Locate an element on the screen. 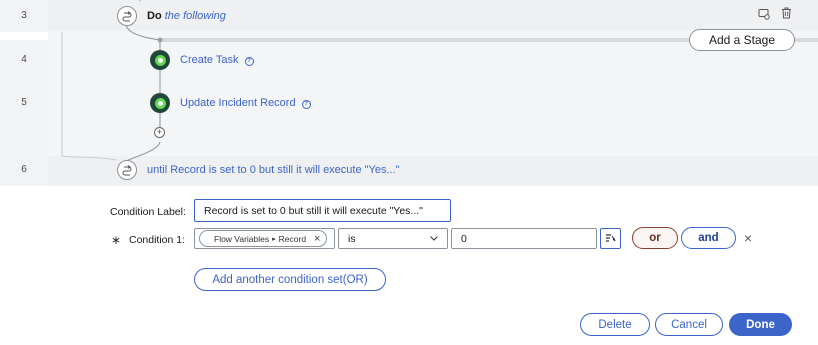 This screenshot has width=818, height=345. action-create-task: Create Task? is located at coordinates (217, 60).